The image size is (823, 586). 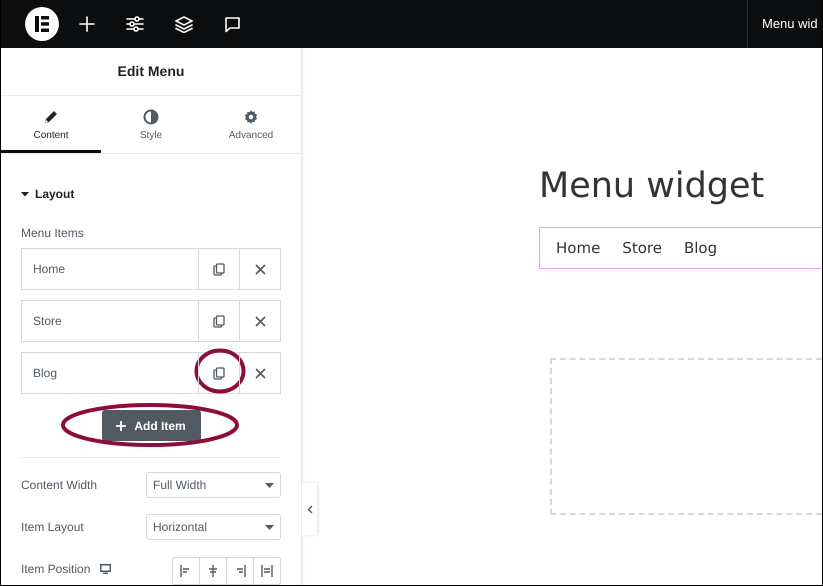 What do you see at coordinates (151, 116) in the screenshot?
I see `contrast-icon` at bounding box center [151, 116].